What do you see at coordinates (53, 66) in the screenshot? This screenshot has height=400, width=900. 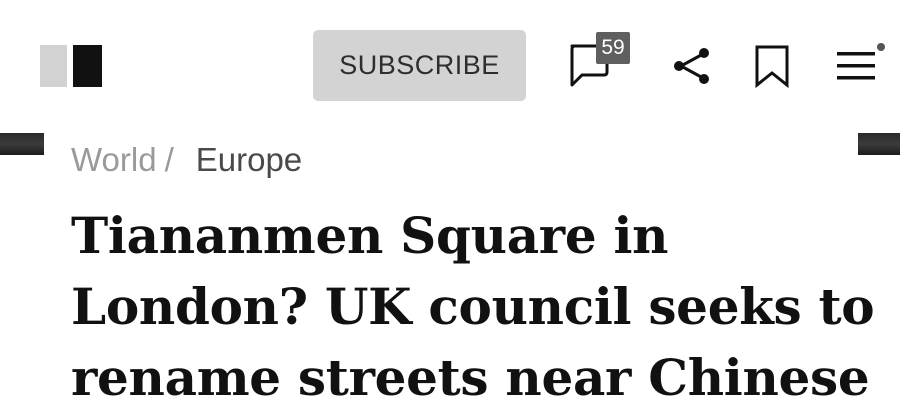 I see `logo-left-bar` at bounding box center [53, 66].